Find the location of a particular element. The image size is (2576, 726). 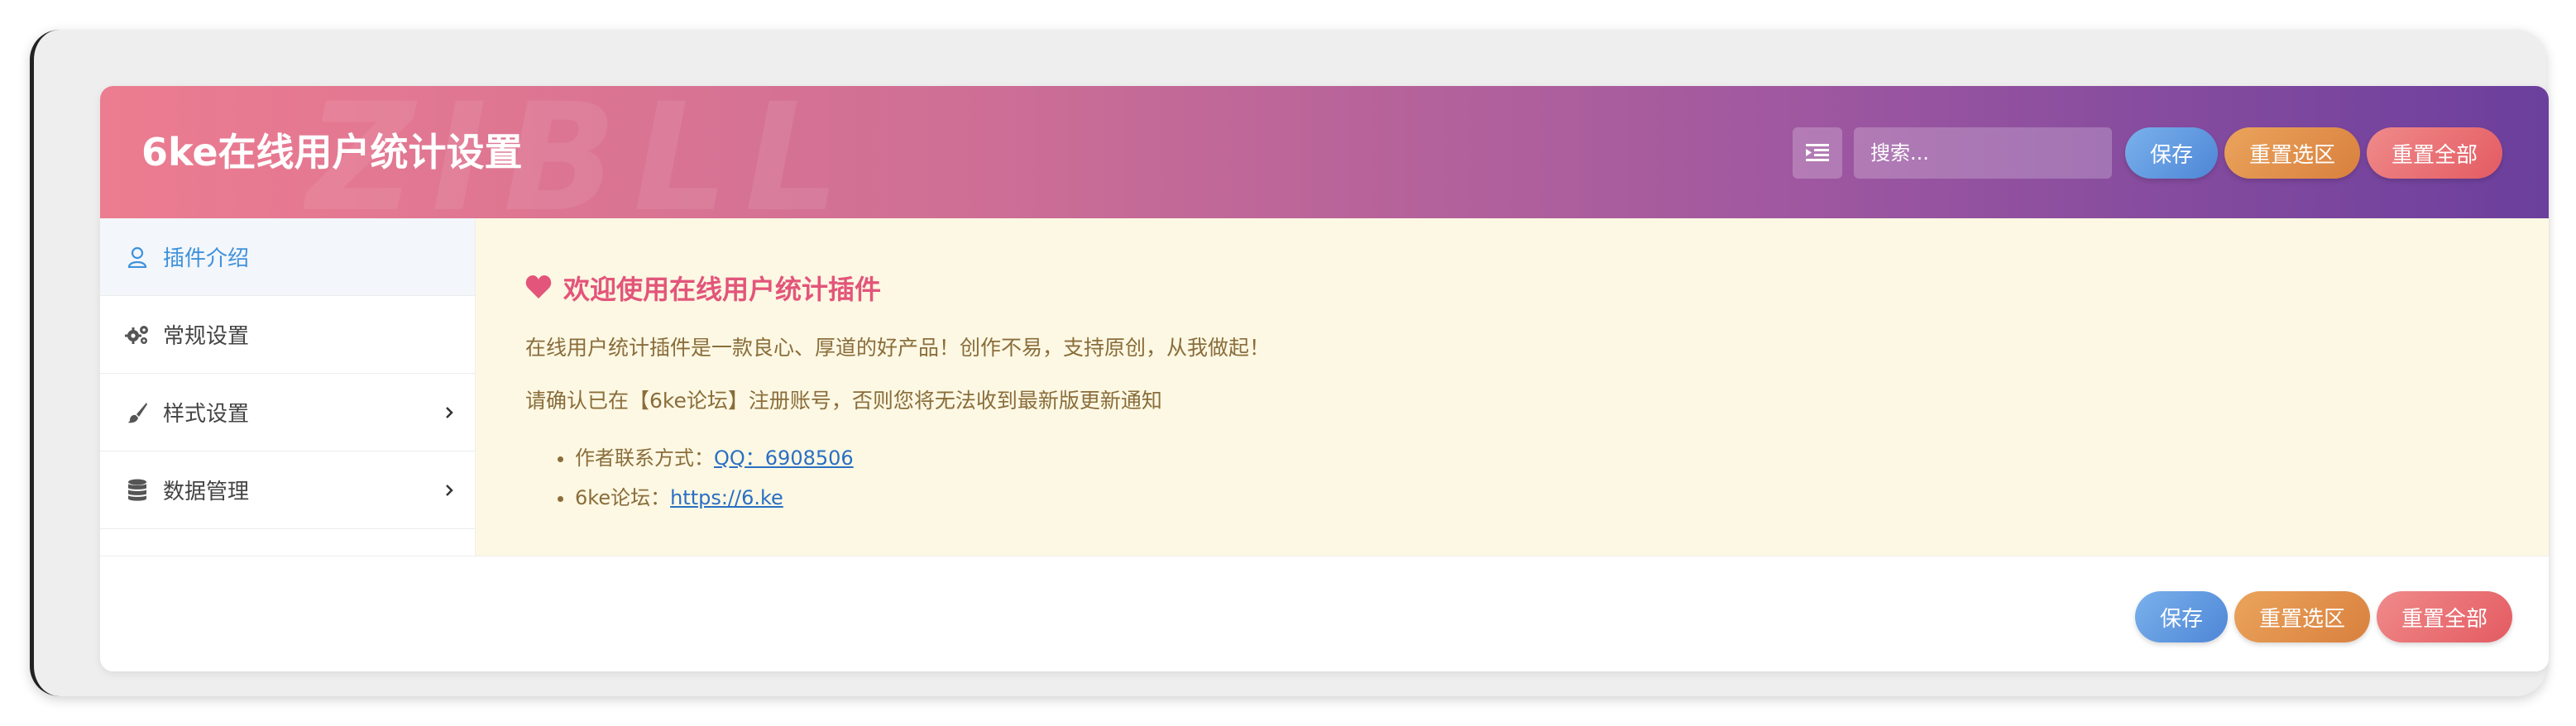

user-icon is located at coordinates (137, 257).